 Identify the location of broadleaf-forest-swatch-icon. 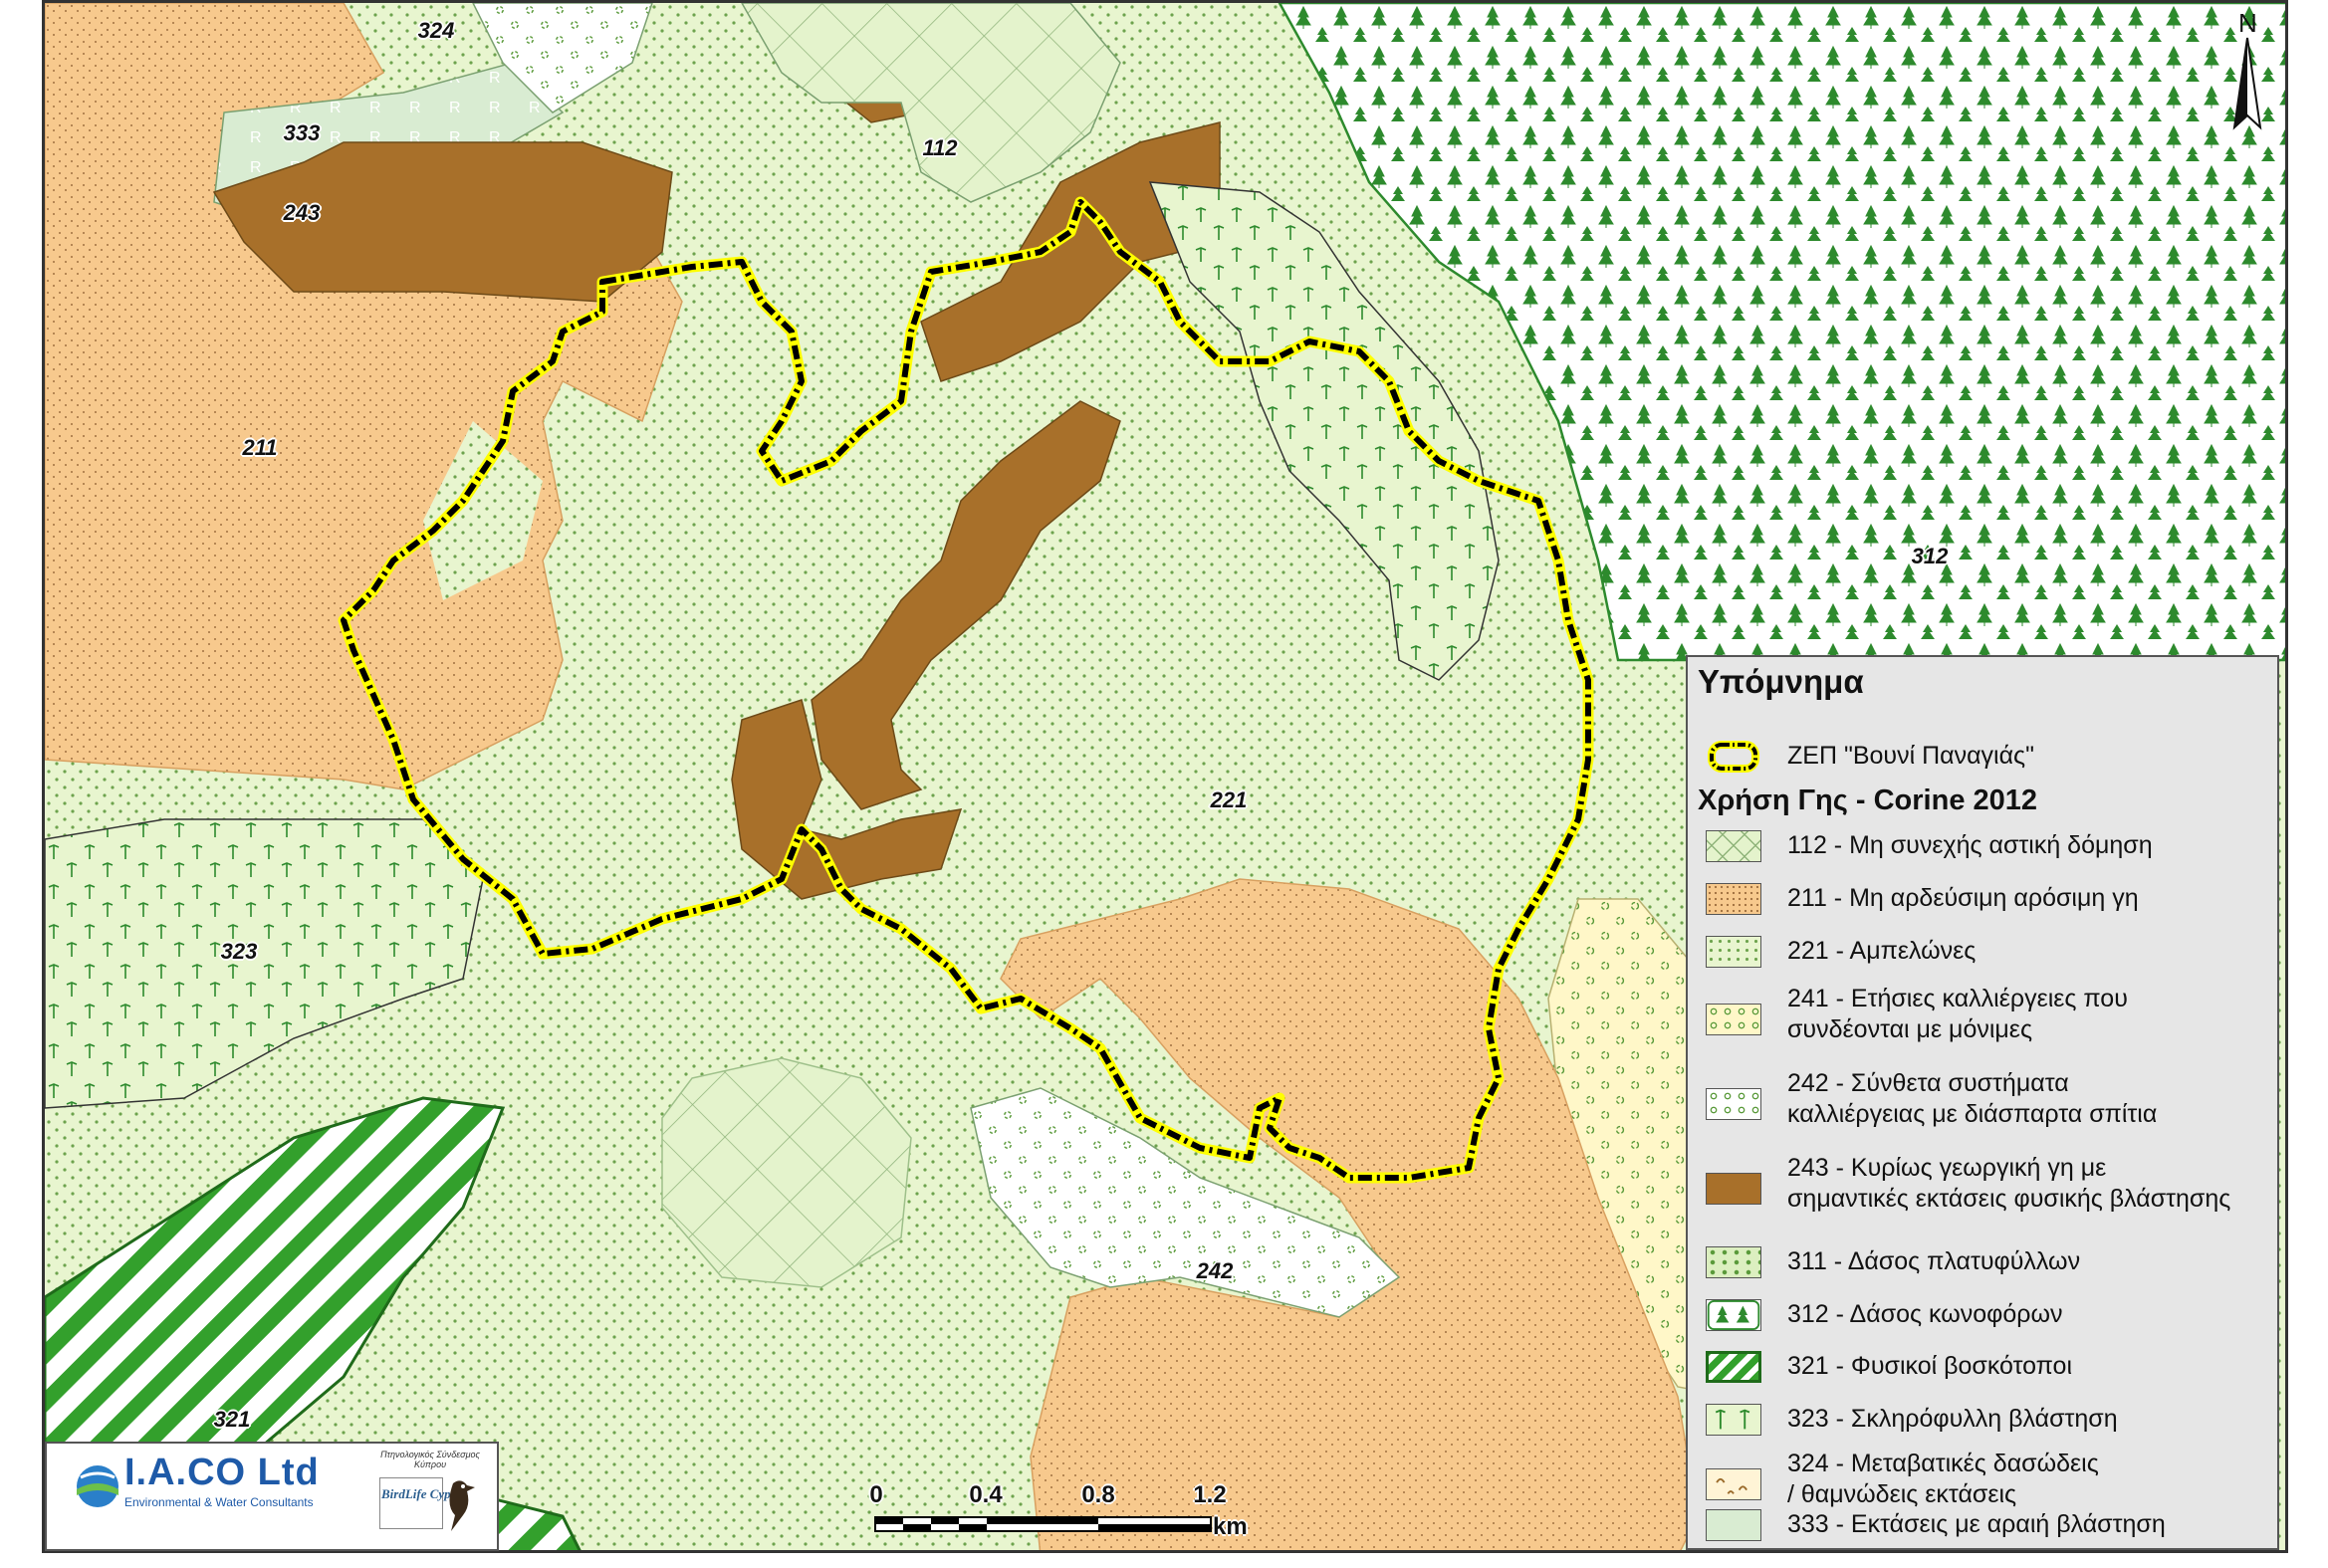
(1733, 1262).